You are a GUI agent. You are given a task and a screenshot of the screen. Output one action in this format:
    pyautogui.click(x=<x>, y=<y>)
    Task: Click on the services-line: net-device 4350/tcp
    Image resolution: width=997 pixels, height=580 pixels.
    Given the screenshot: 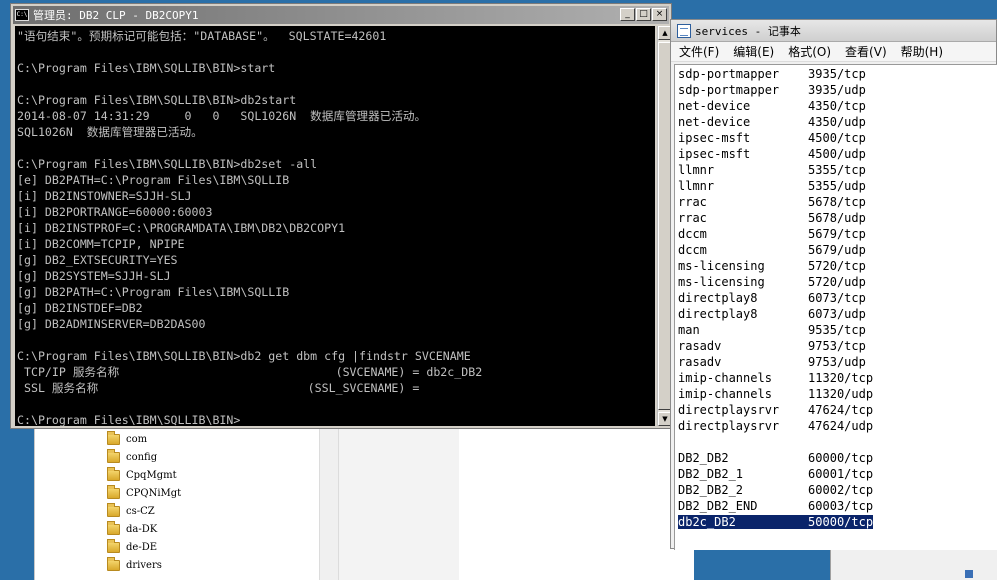 What is the action you would take?
    pyautogui.click(x=772, y=106)
    